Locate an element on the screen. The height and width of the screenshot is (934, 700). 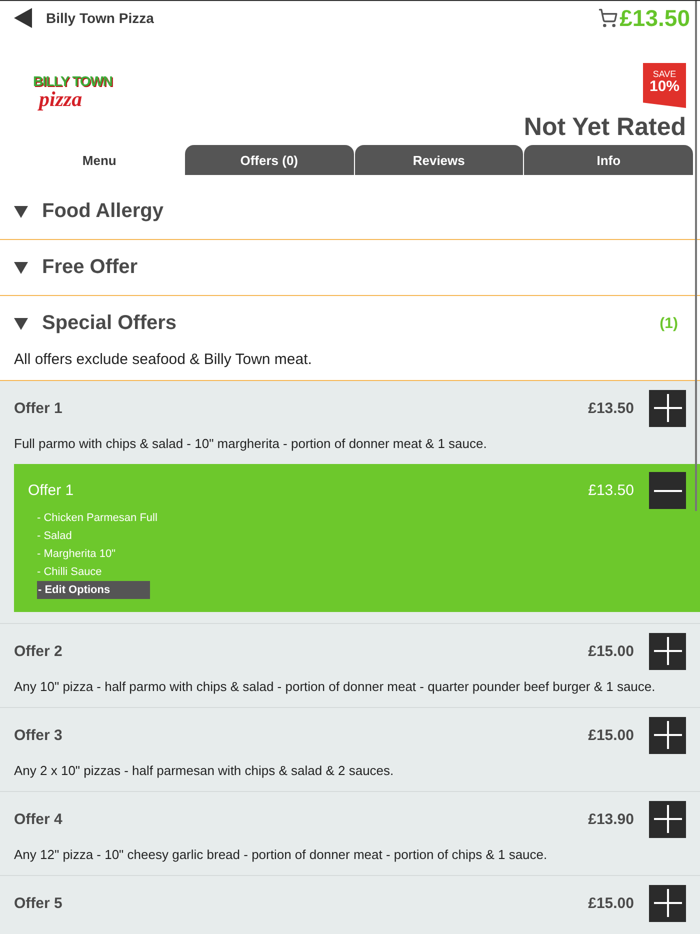
back-icon is located at coordinates (23, 18).